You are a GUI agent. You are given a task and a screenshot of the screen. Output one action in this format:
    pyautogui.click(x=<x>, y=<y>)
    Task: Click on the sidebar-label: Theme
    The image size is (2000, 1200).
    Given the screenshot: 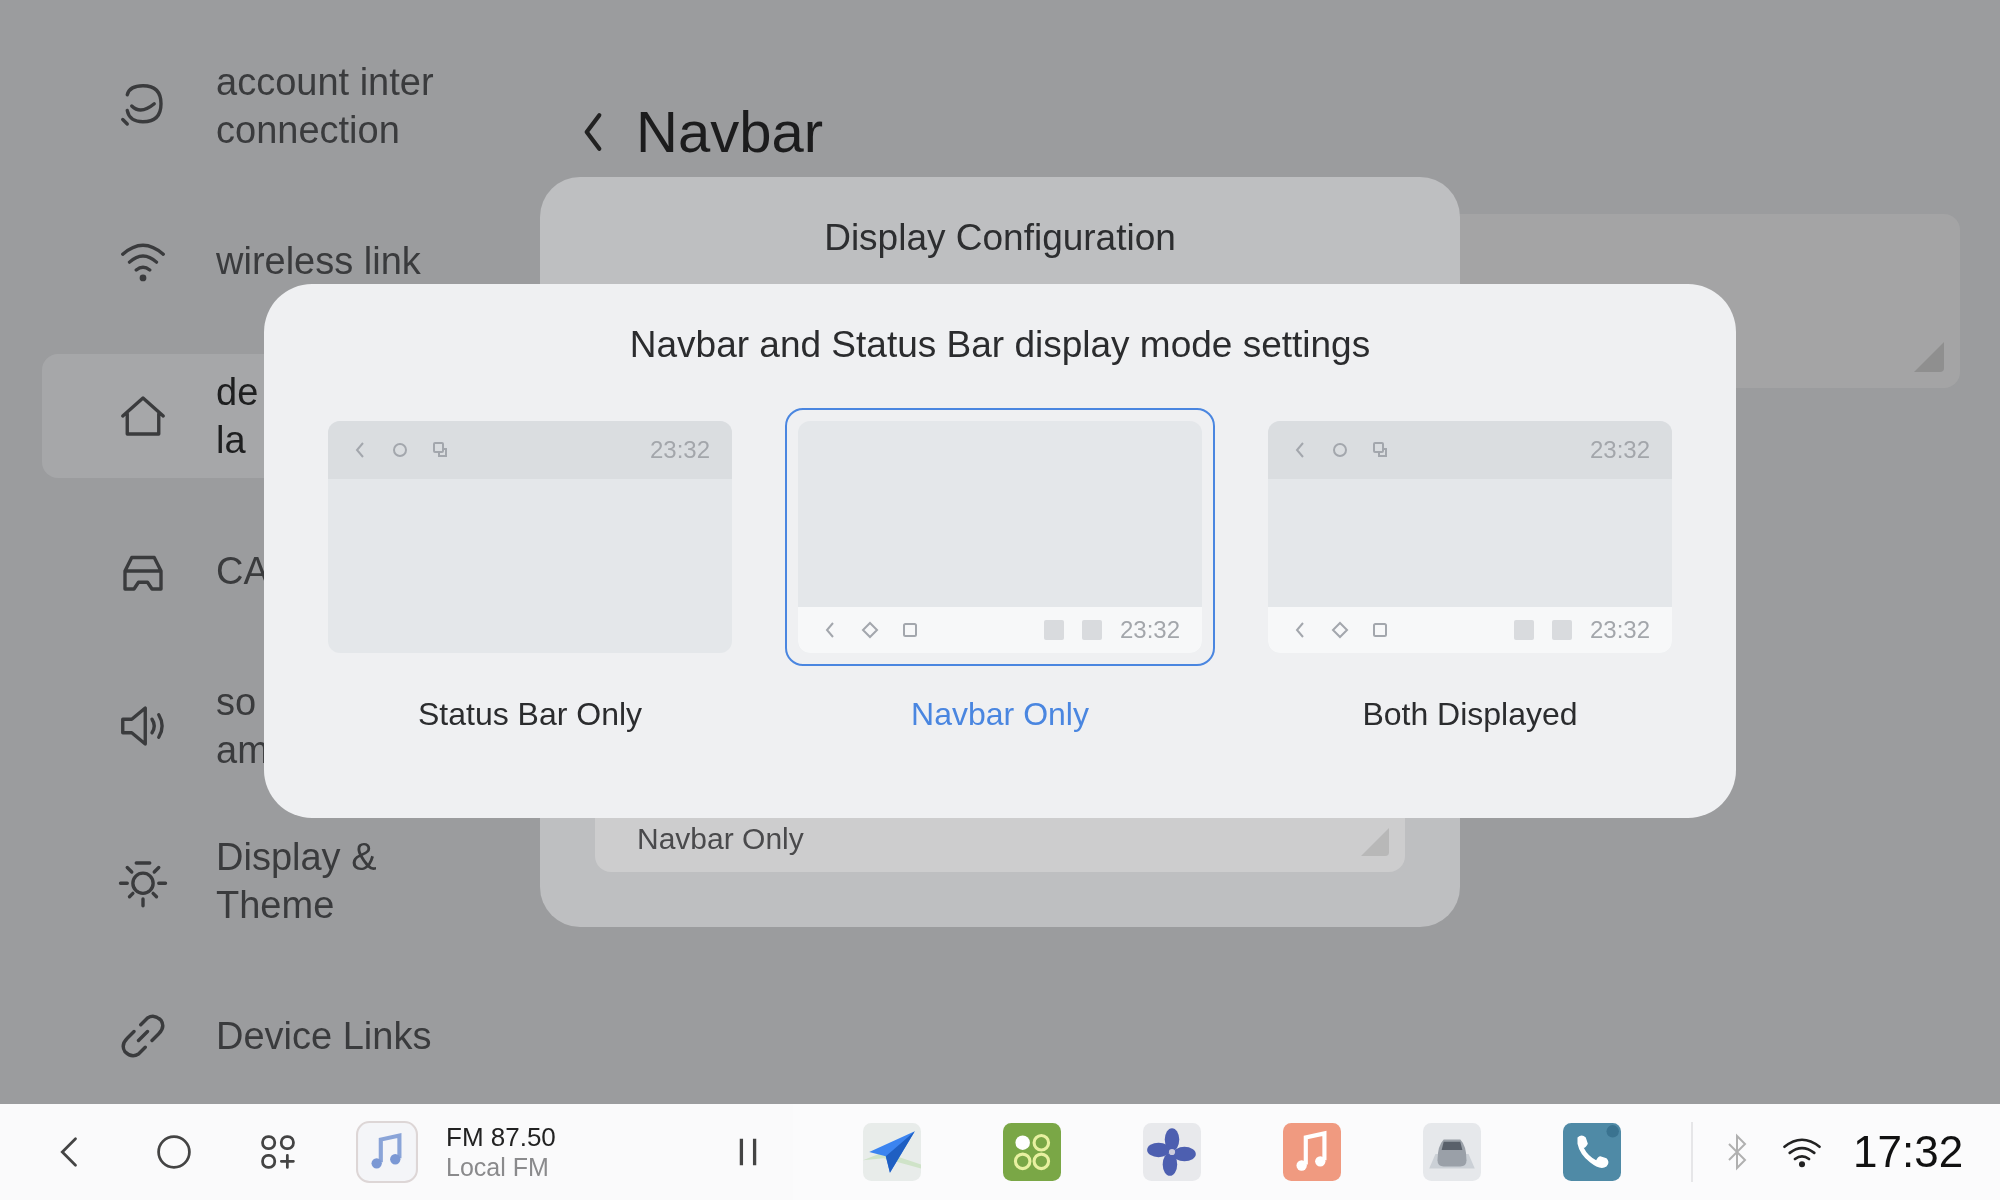 What is the action you would take?
    pyautogui.click(x=276, y=905)
    